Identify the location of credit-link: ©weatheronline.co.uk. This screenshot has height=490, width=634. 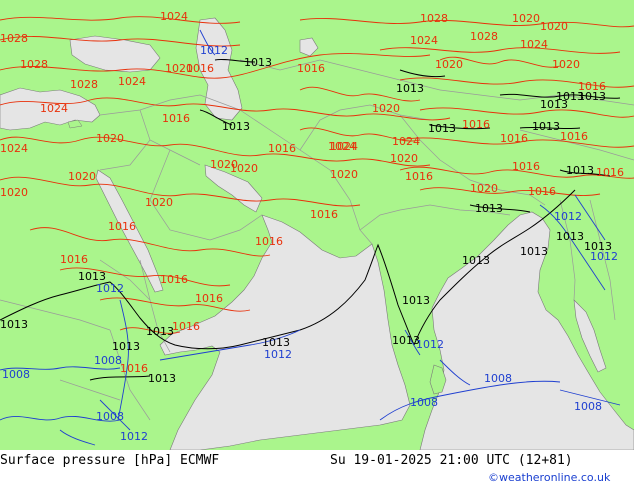
(549, 477).